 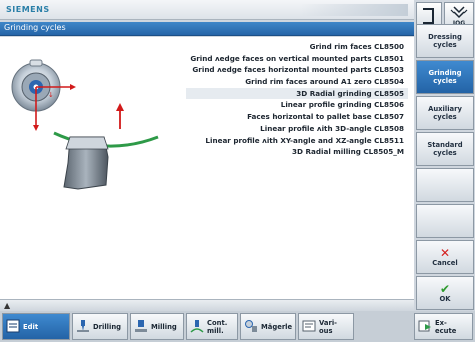 What do you see at coordinates (141, 327) in the screenshot?
I see `milling-icon` at bounding box center [141, 327].